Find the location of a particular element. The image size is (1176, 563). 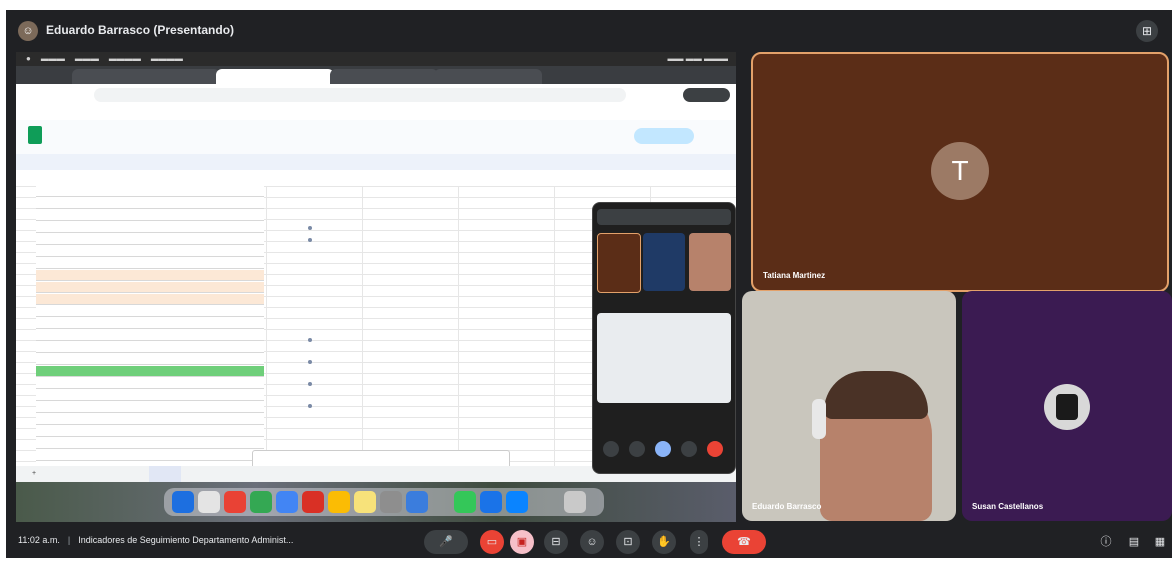

captions-icon: ⊟ is located at coordinates (556, 542).